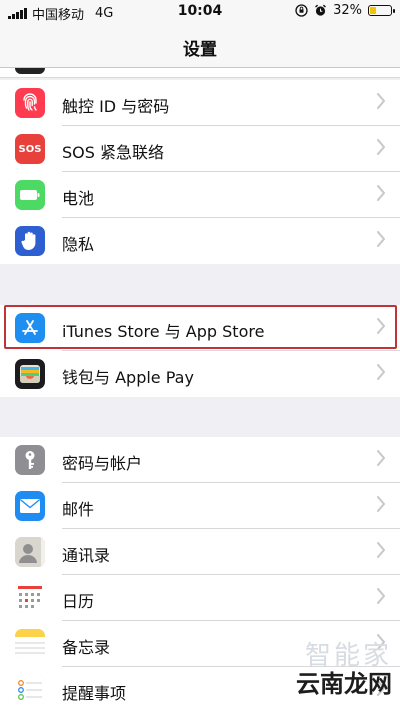 The width and height of the screenshot is (400, 713). What do you see at coordinates (381, 10) in the screenshot?
I see `battery-indicator` at bounding box center [381, 10].